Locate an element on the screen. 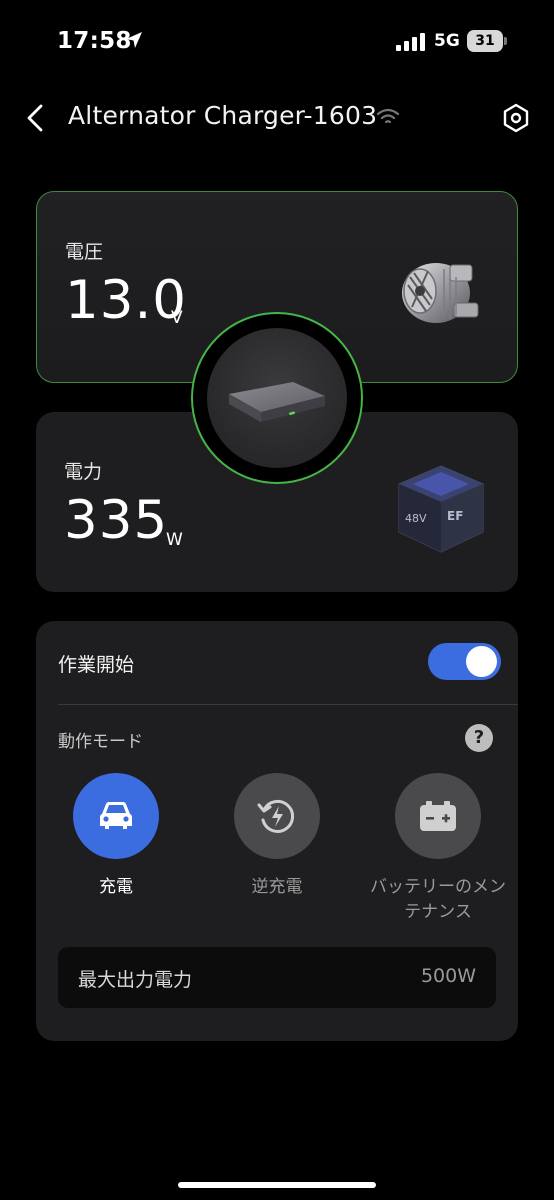 This screenshot has width=554, height=1200. device-ring is located at coordinates (277, 398).